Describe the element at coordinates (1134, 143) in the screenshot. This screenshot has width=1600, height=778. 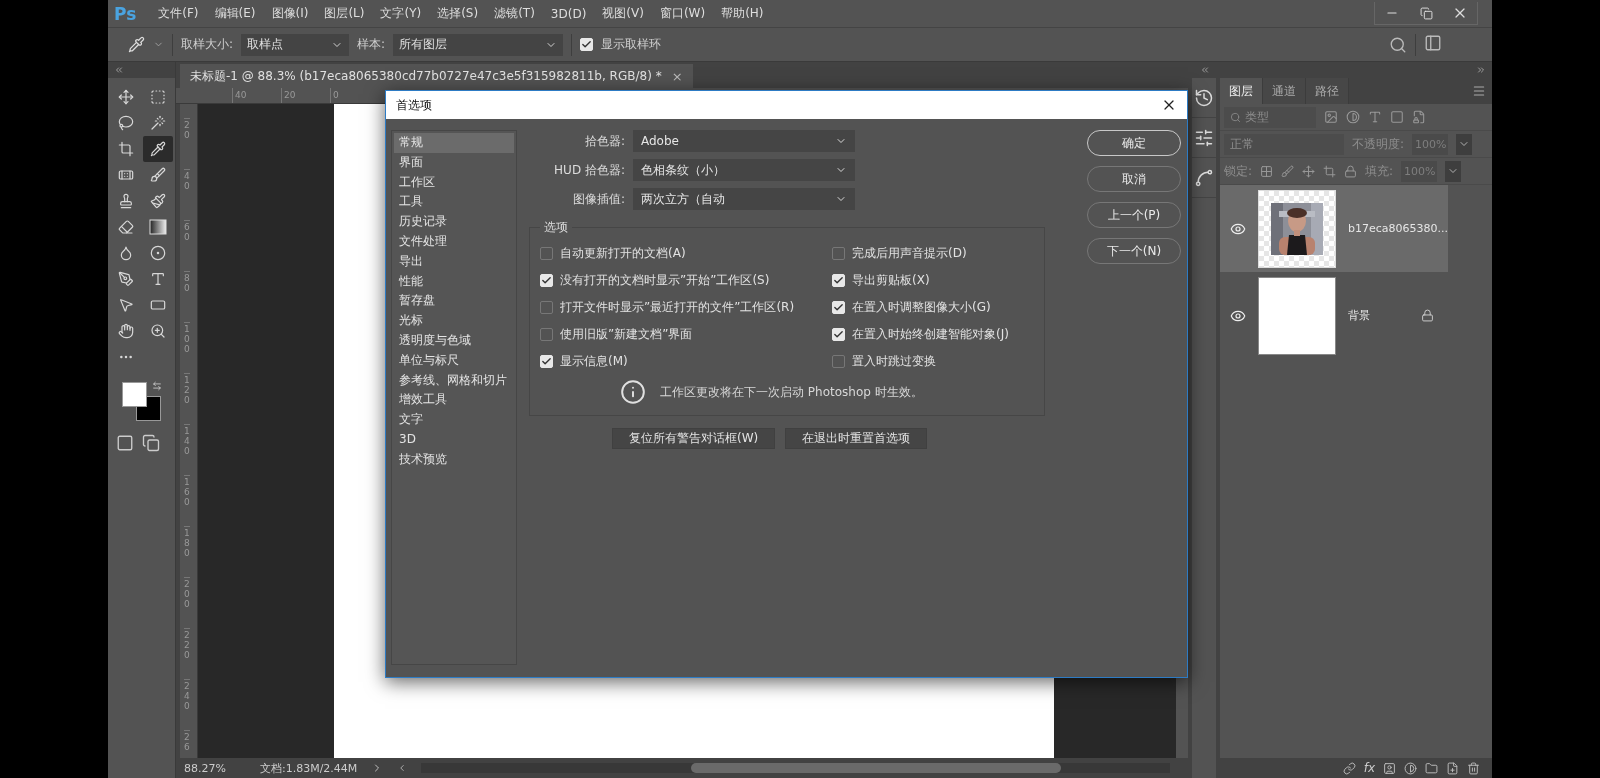
I see `dialog-button: 确定` at that location.